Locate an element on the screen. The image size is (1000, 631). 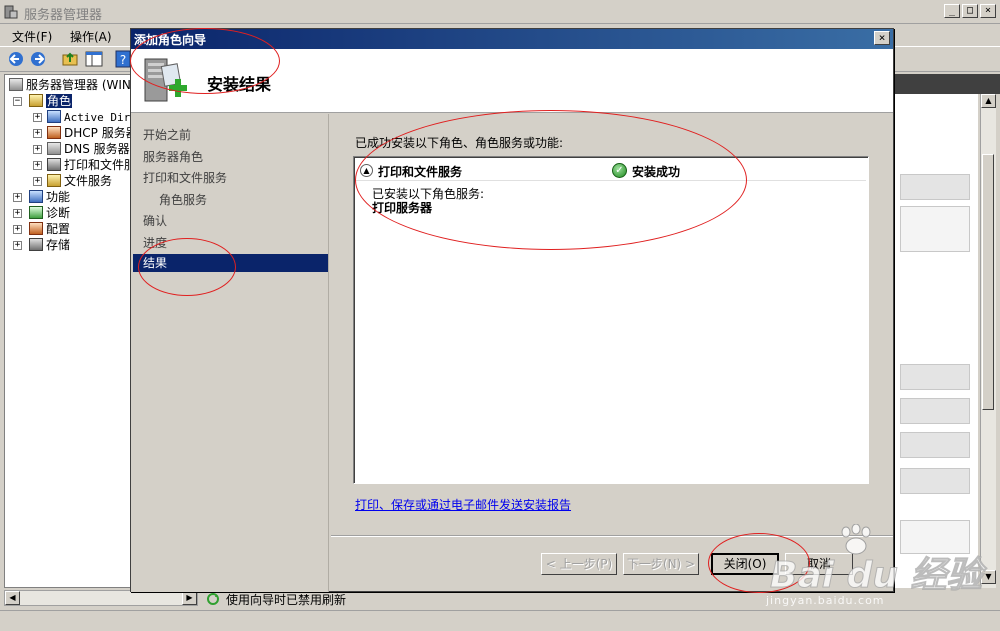
server-add-role-icon is located at coordinates (165, 80).